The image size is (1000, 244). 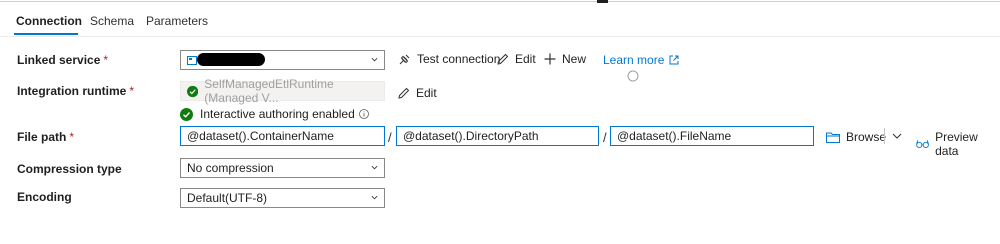 I want to click on plug-icon, so click(x=404, y=59).